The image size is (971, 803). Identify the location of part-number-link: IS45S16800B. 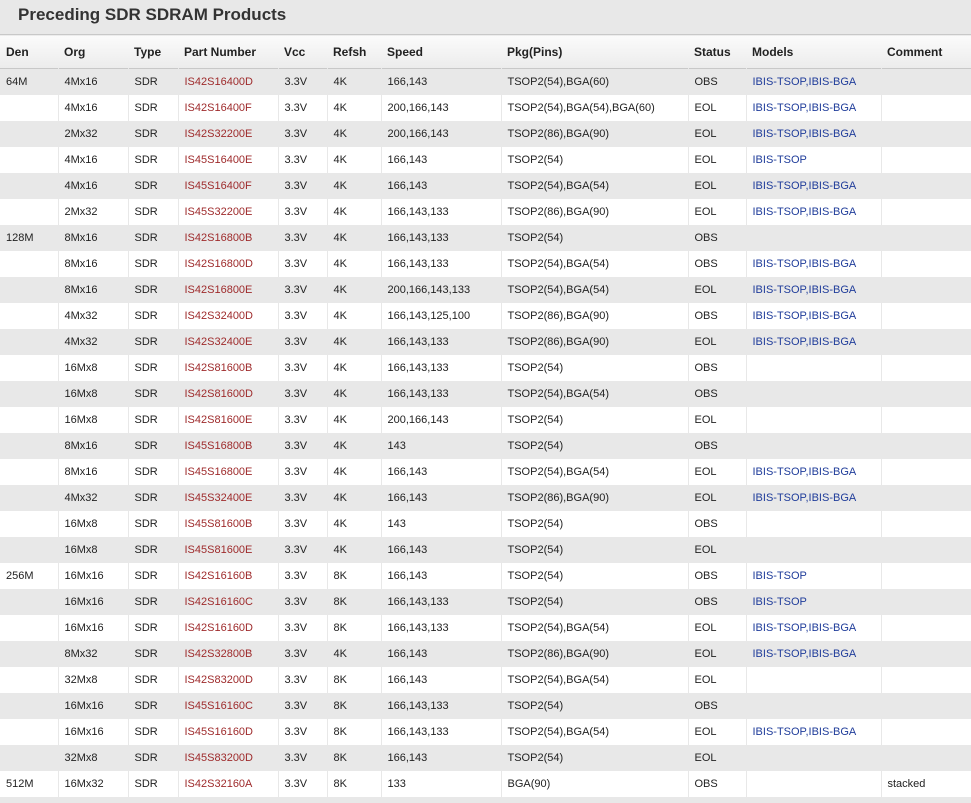
(227, 445).